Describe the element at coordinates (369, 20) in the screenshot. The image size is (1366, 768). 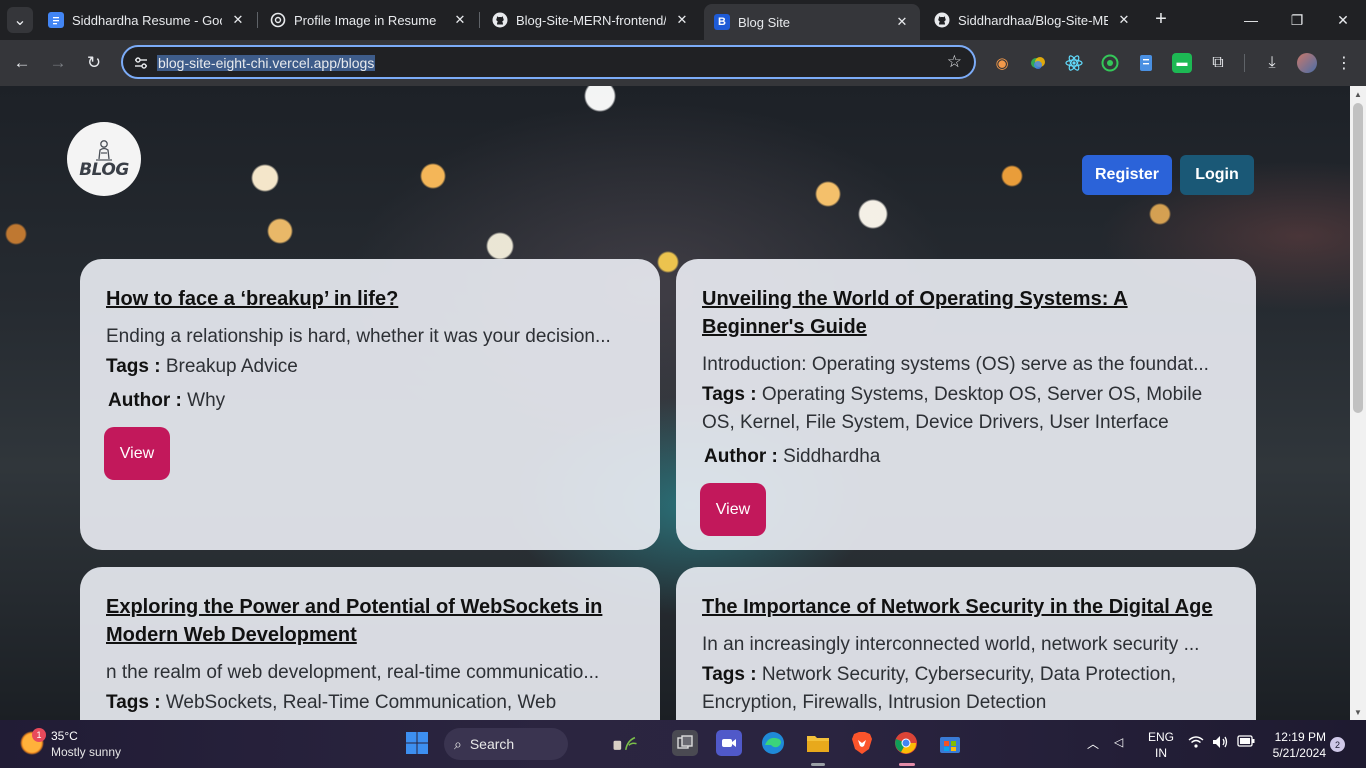
I see `tab-profile-image: Profile Image in Resume ✕` at that location.